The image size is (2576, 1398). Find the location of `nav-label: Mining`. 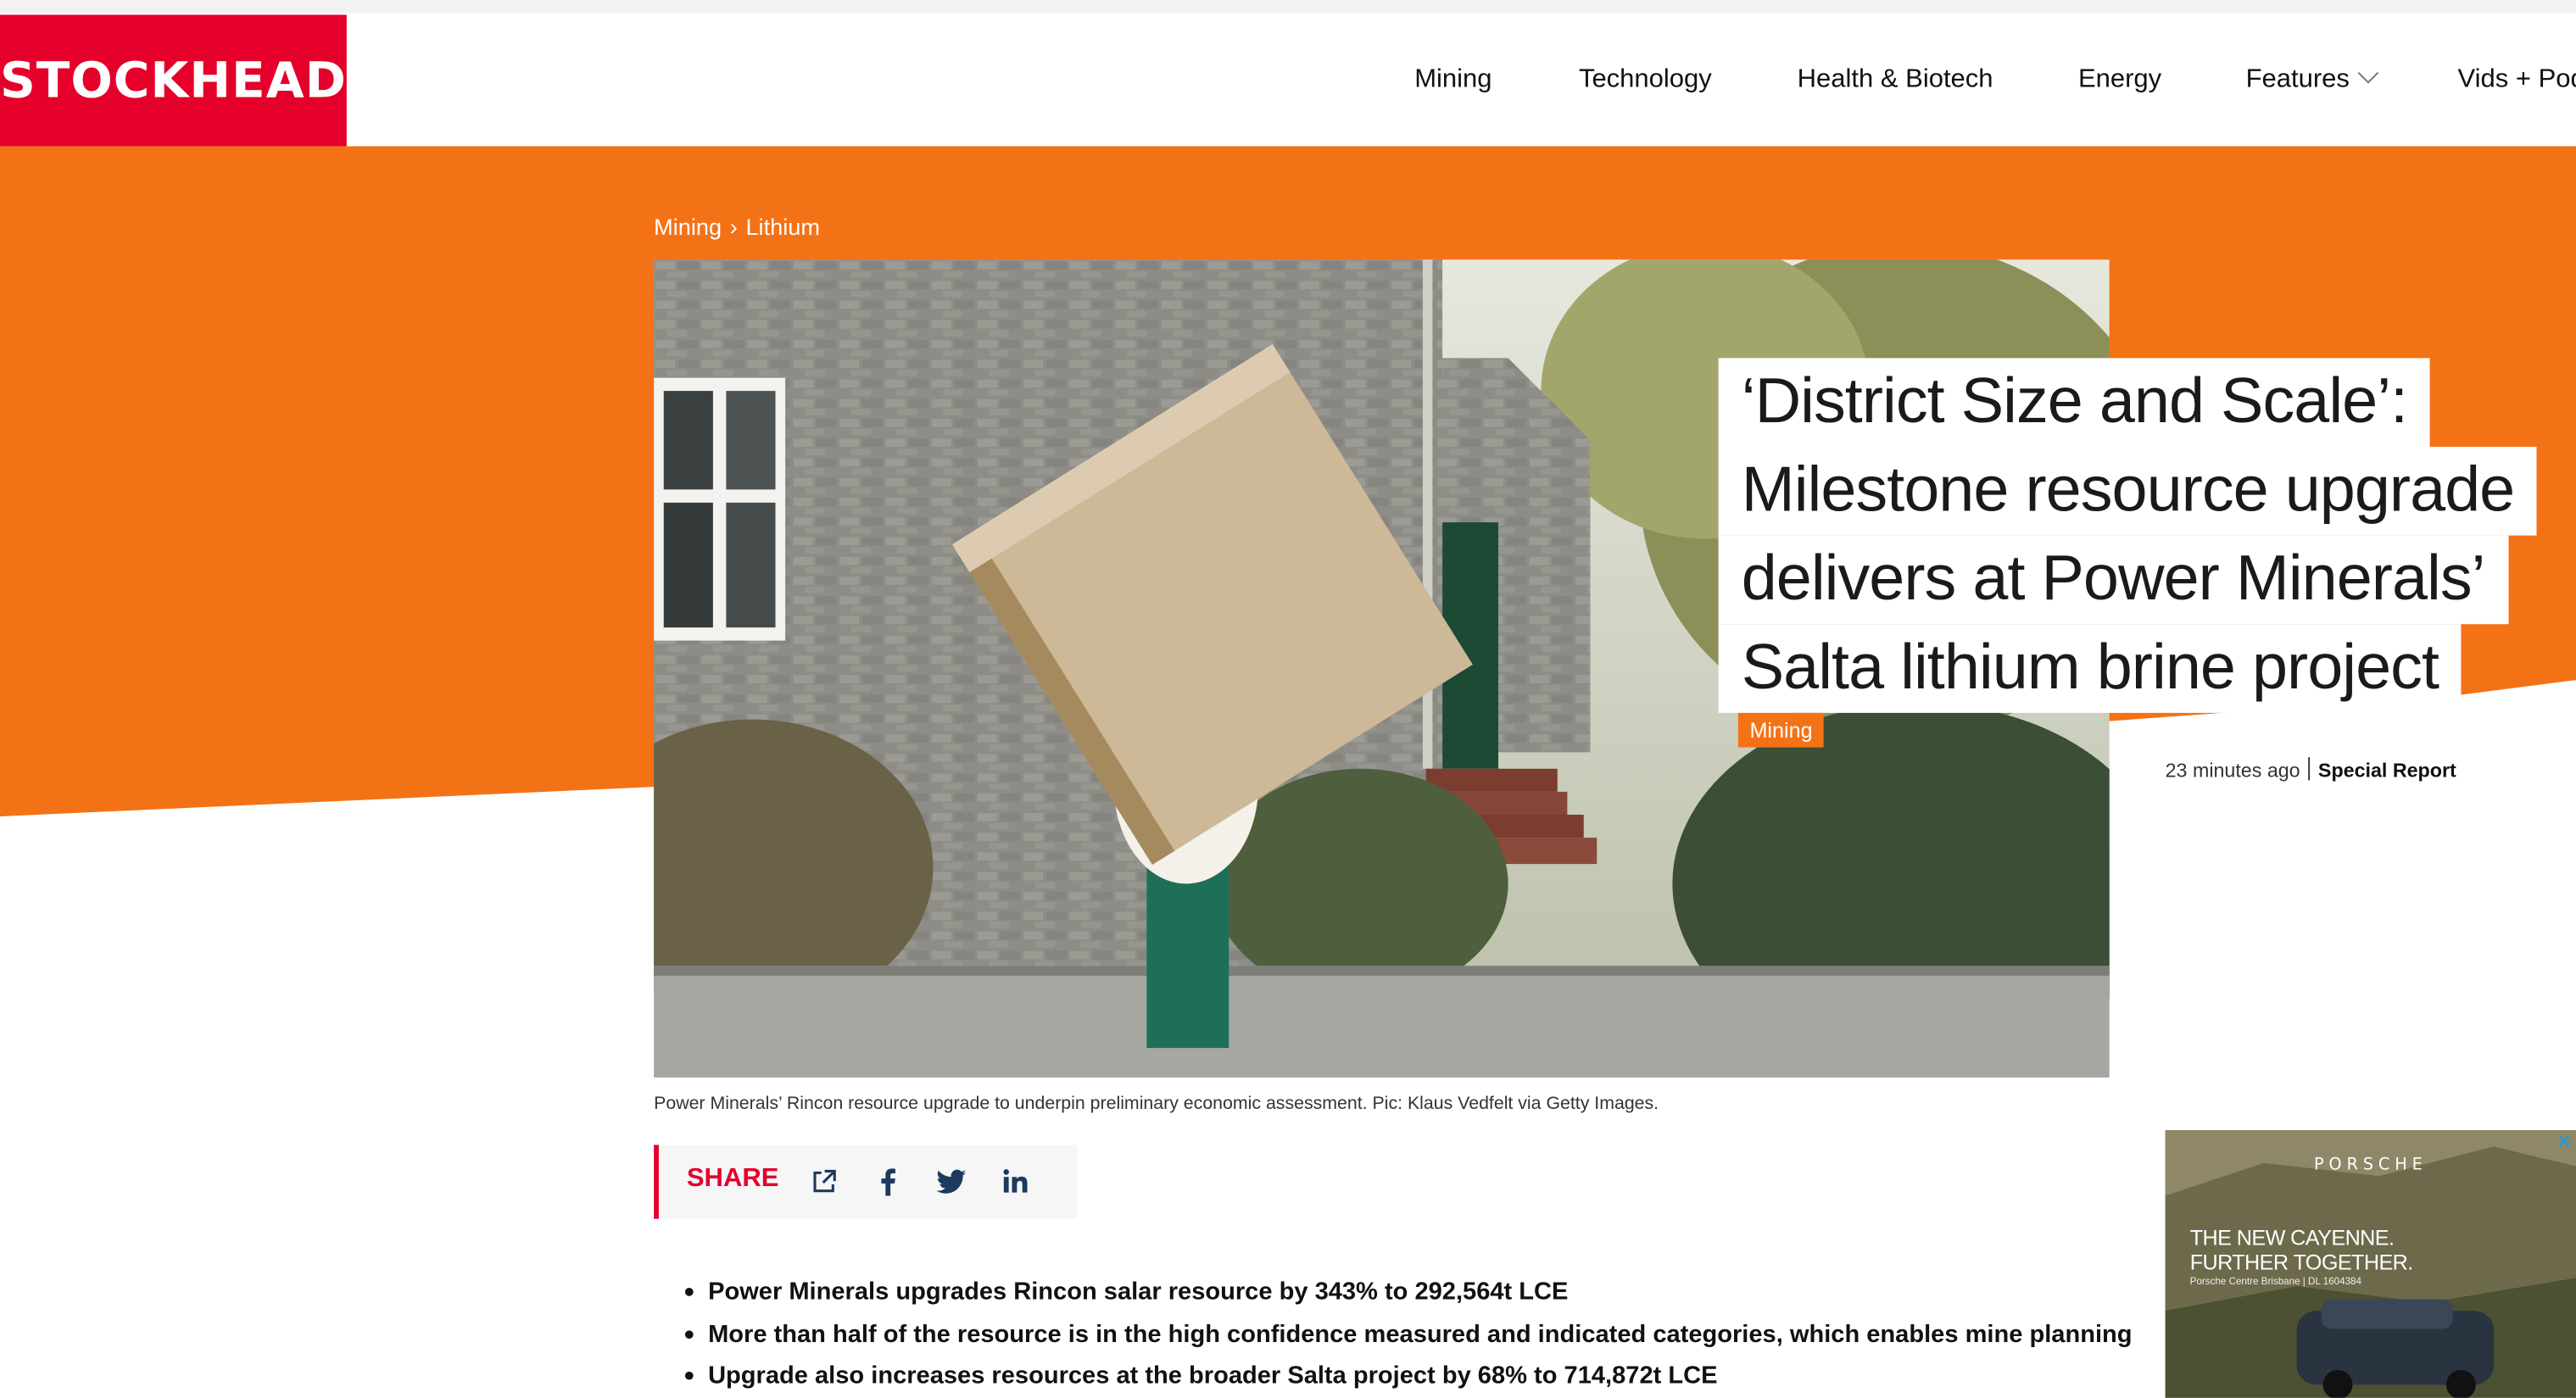

nav-label: Mining is located at coordinates (1453, 79).